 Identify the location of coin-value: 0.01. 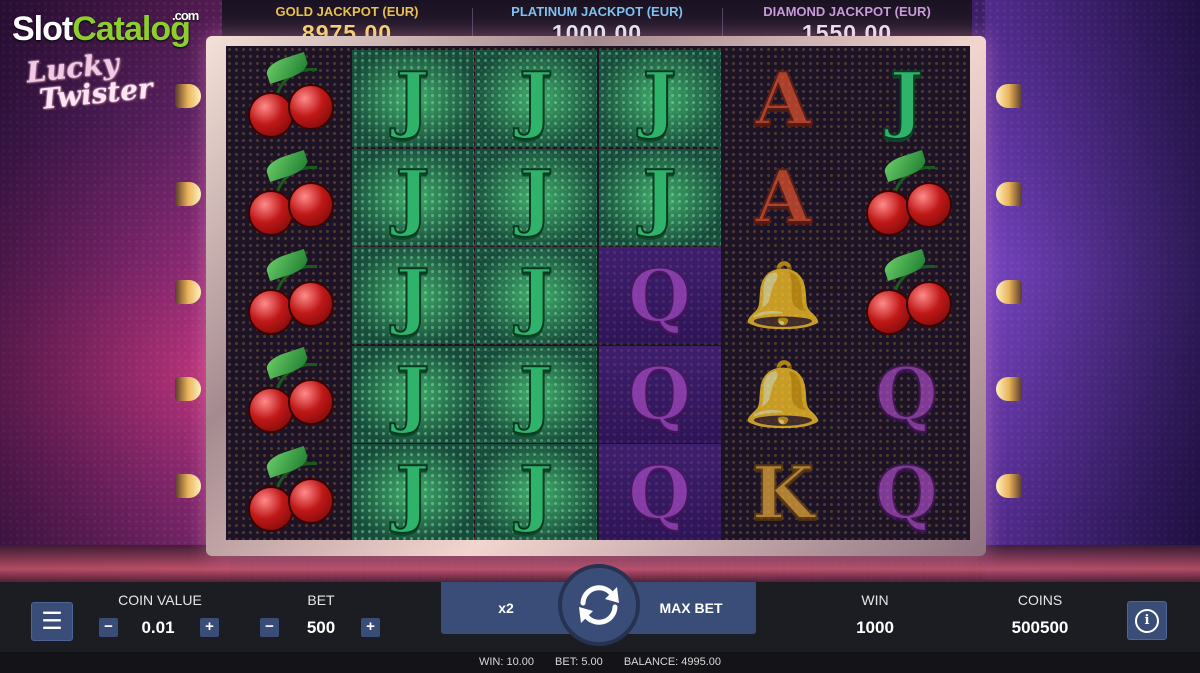
(158, 627).